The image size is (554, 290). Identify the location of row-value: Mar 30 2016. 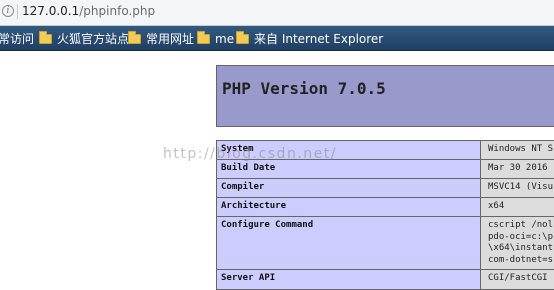
(518, 168).